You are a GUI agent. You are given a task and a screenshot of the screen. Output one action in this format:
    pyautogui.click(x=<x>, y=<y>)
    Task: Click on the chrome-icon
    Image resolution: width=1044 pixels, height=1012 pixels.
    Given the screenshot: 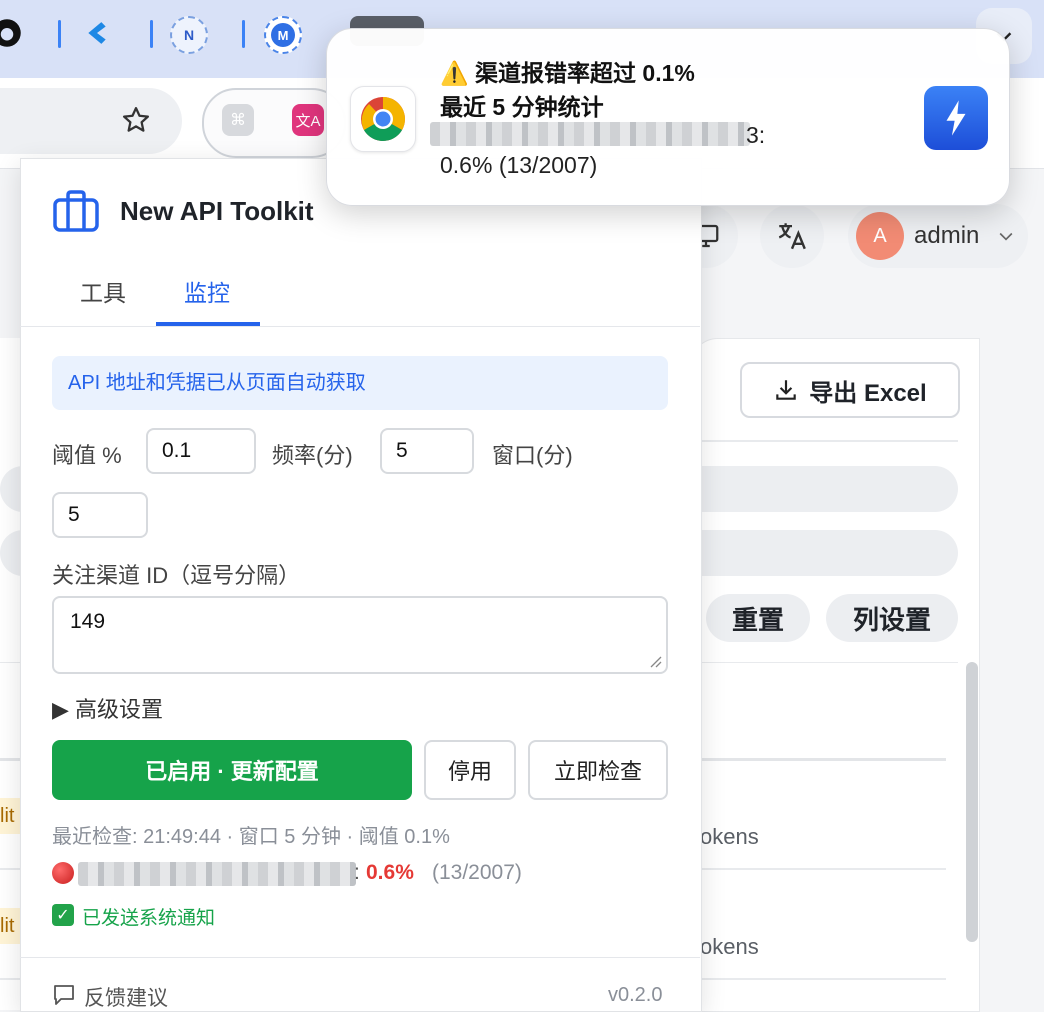 What is the action you would take?
    pyautogui.click(x=383, y=119)
    